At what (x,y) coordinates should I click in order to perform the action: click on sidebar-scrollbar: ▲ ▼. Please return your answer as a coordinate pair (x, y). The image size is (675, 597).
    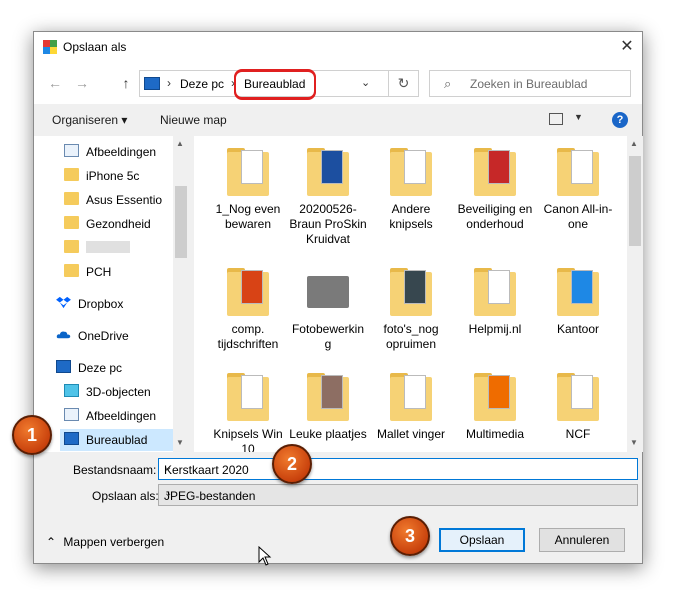
    Looking at the image, I should click on (181, 294).